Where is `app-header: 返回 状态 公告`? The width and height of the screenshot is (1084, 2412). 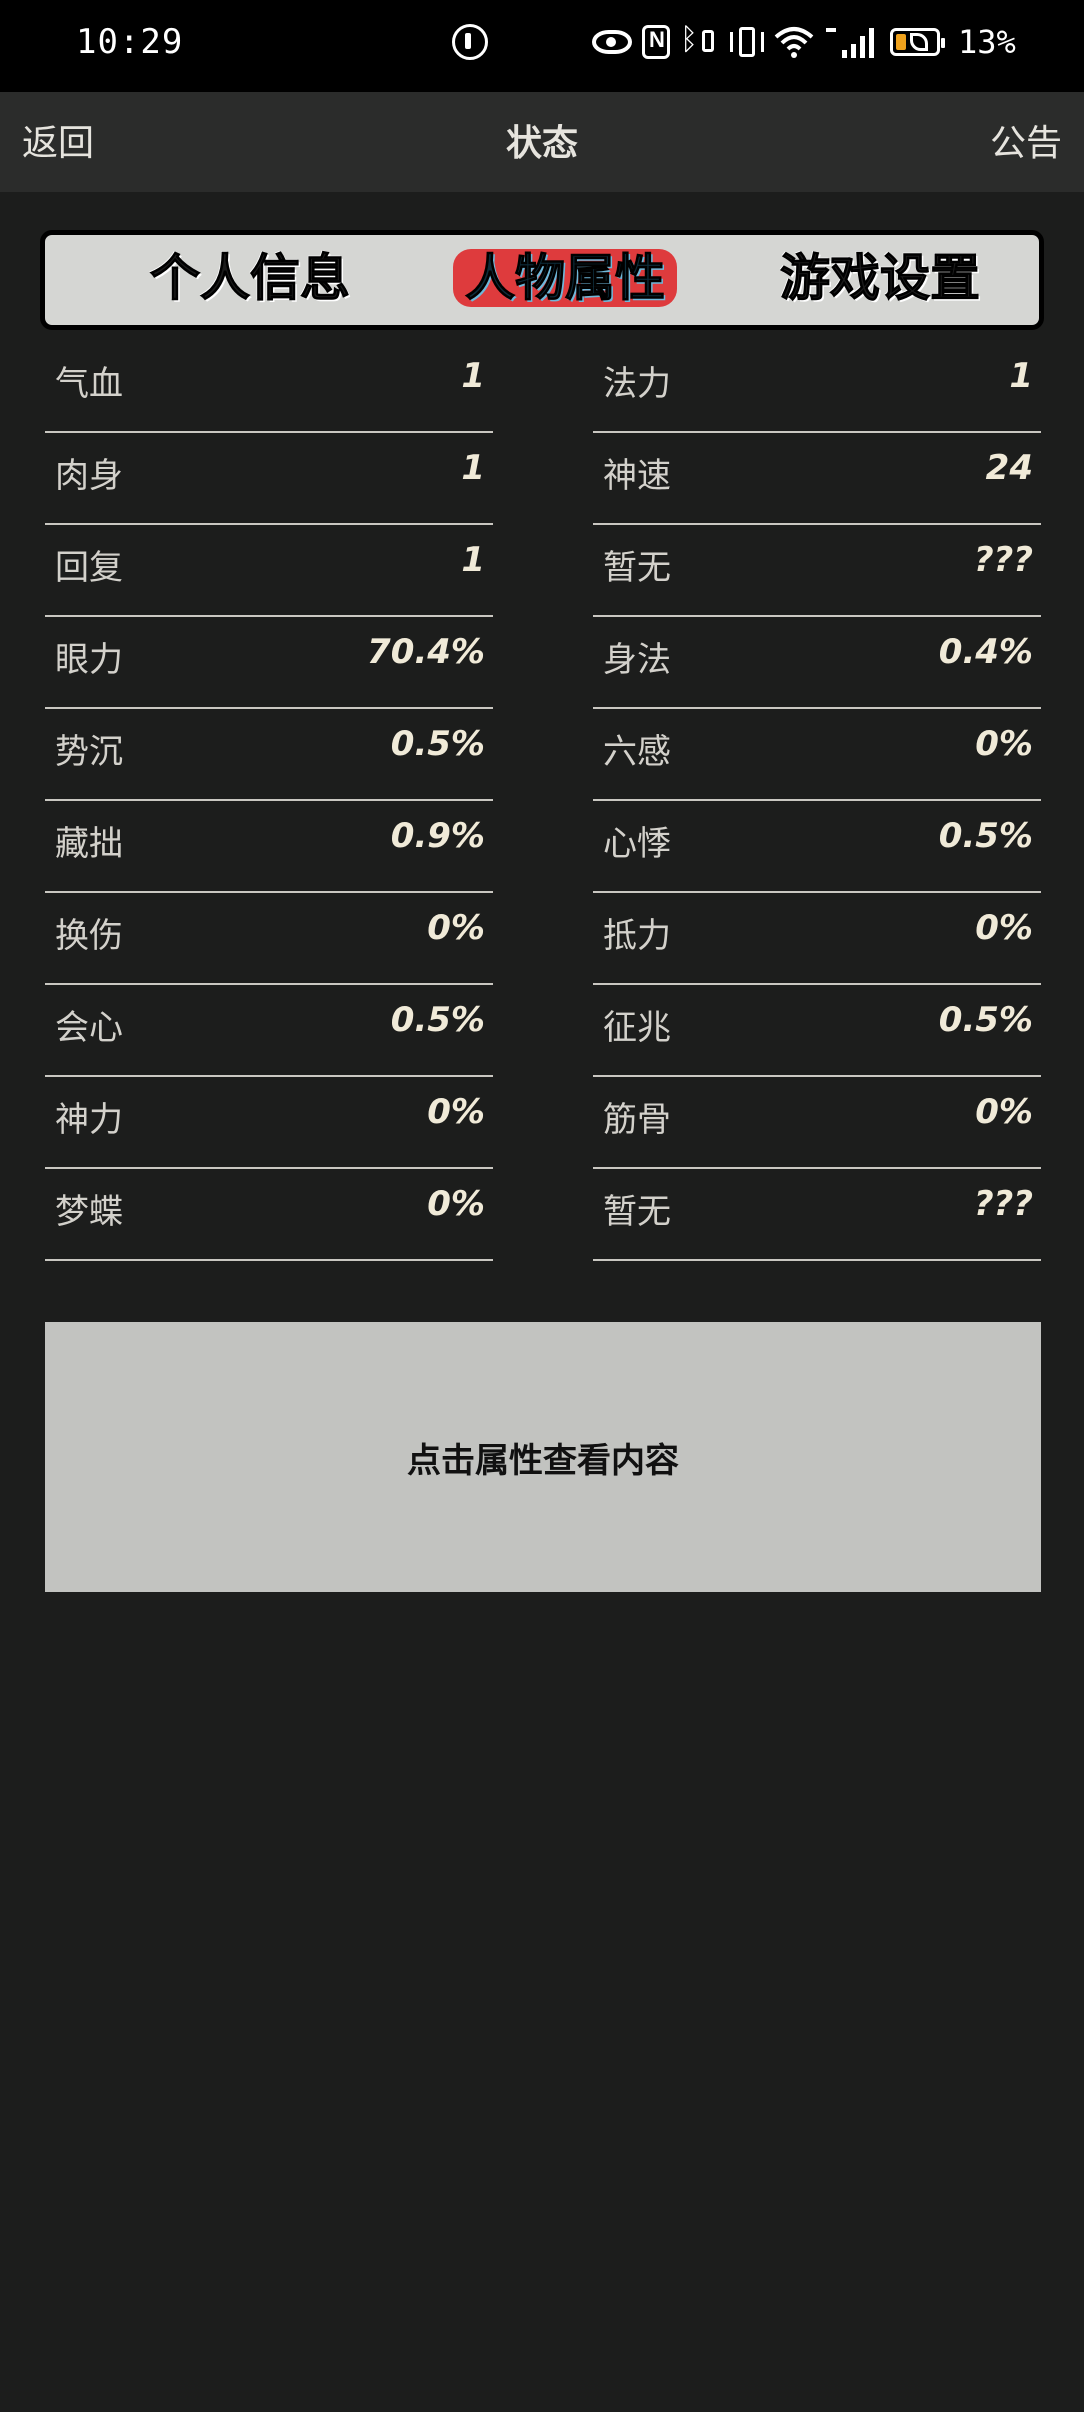 app-header: 返回 状态 公告 is located at coordinates (542, 142).